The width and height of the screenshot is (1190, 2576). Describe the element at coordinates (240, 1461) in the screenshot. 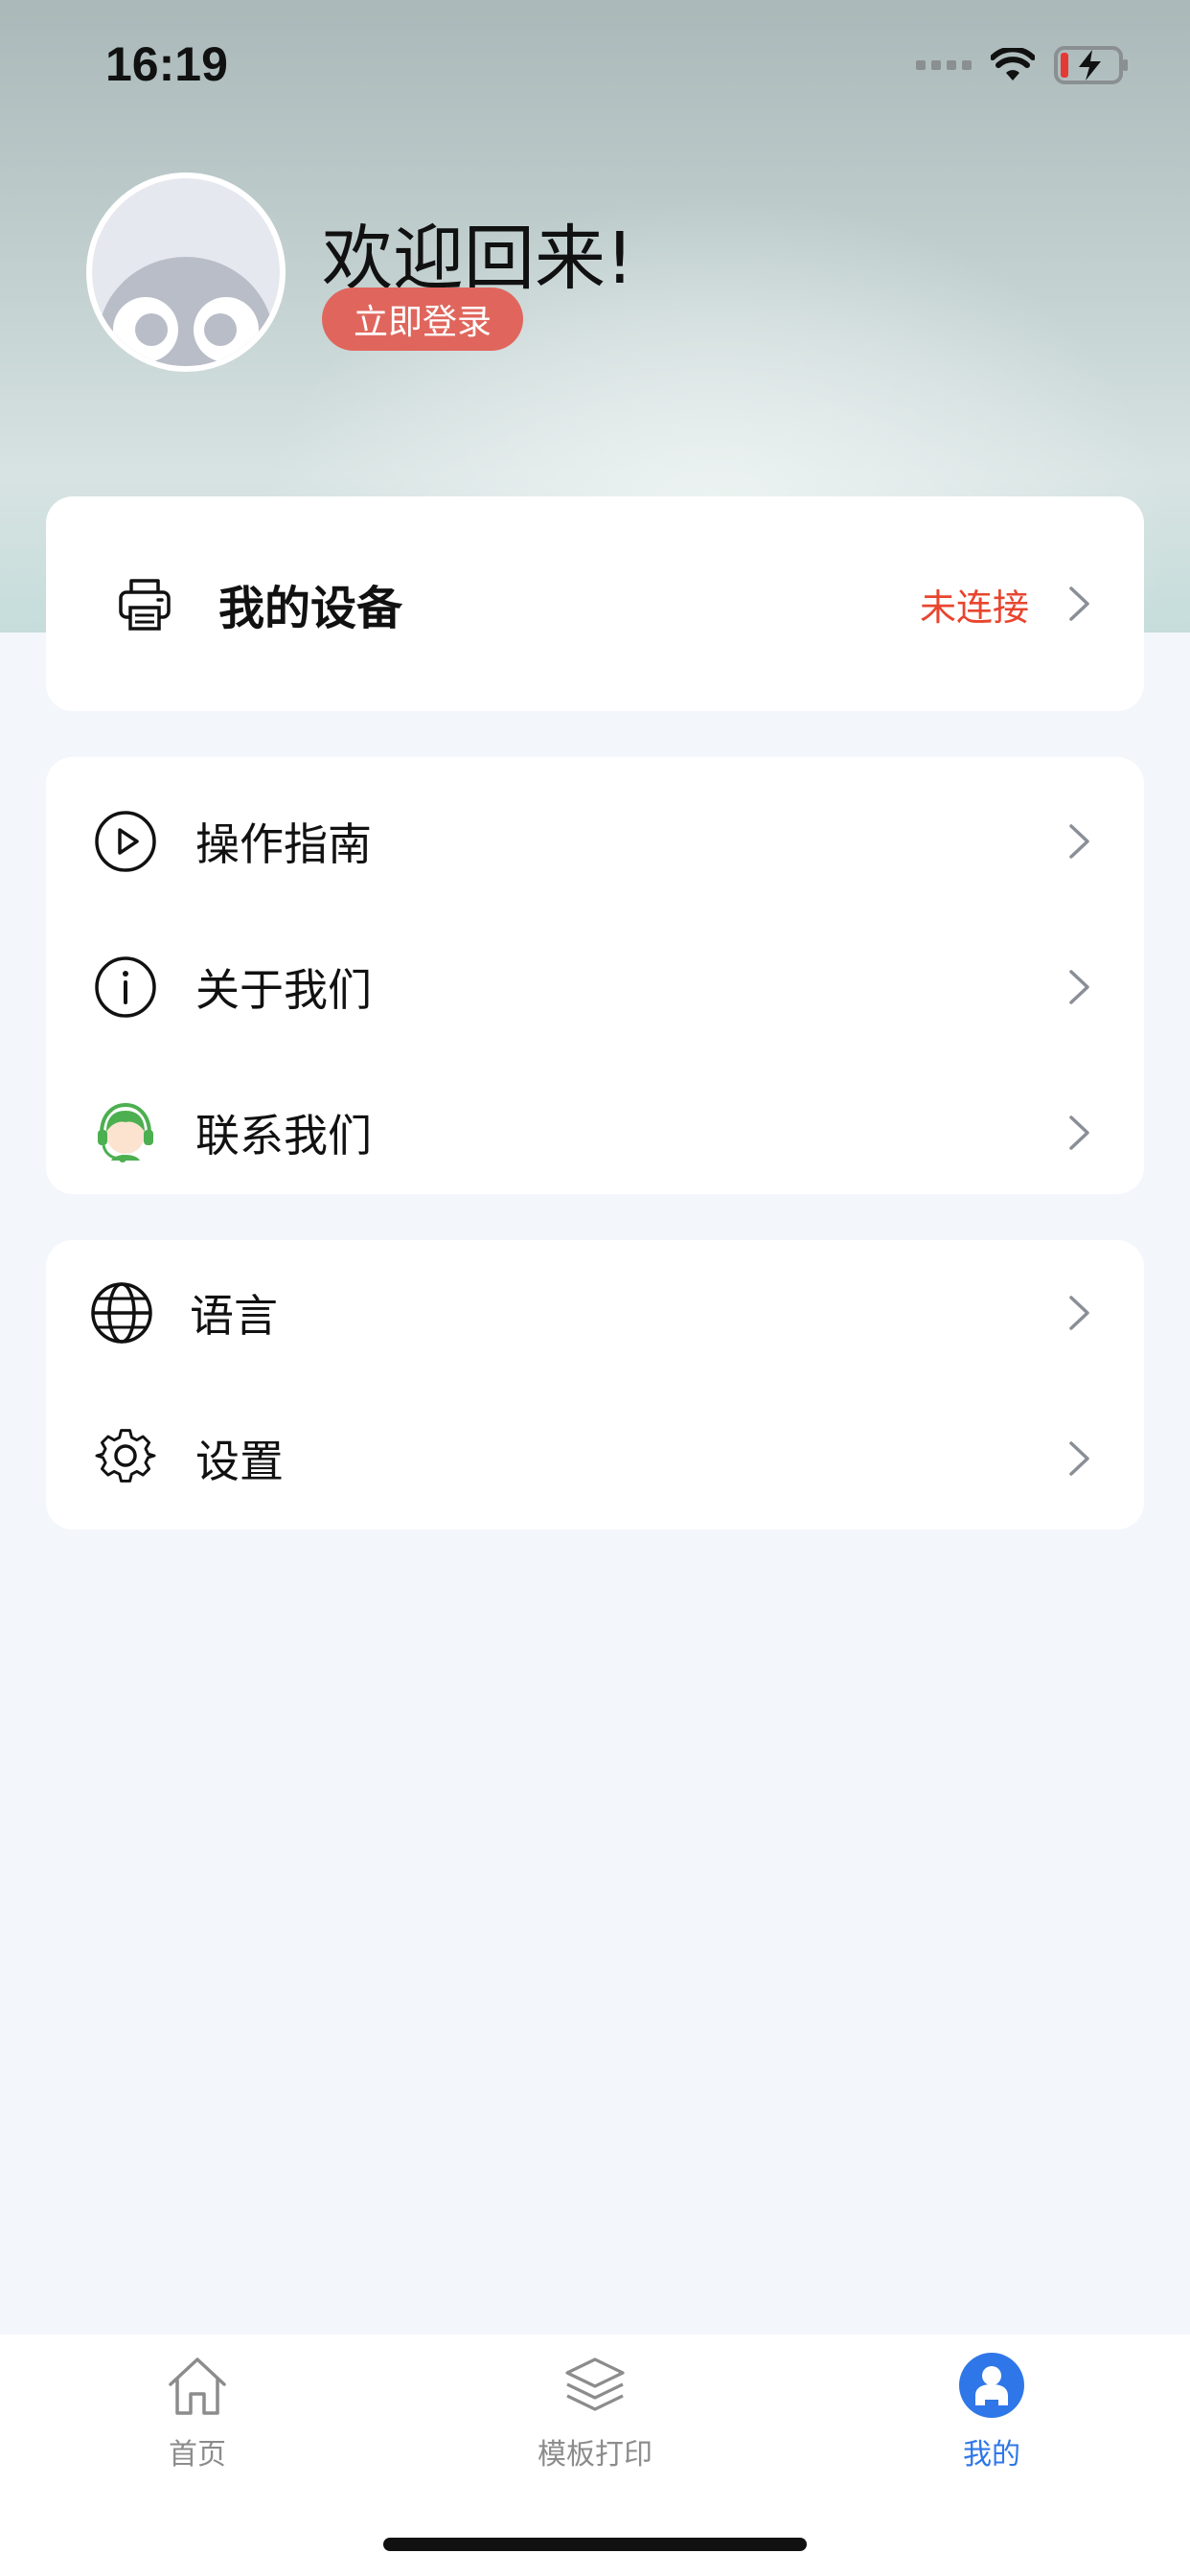

I see `menu-item-label: 设置` at that location.